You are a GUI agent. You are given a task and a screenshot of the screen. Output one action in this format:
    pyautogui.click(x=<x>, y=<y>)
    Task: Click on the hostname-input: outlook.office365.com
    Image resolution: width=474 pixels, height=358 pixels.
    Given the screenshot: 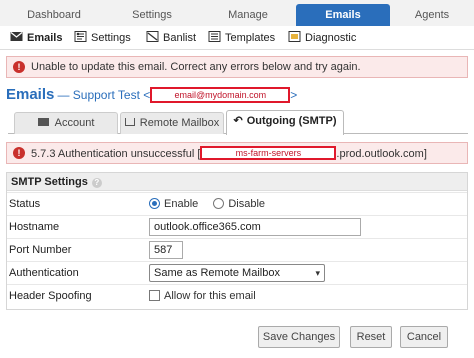 What is the action you would take?
    pyautogui.click(x=255, y=227)
    